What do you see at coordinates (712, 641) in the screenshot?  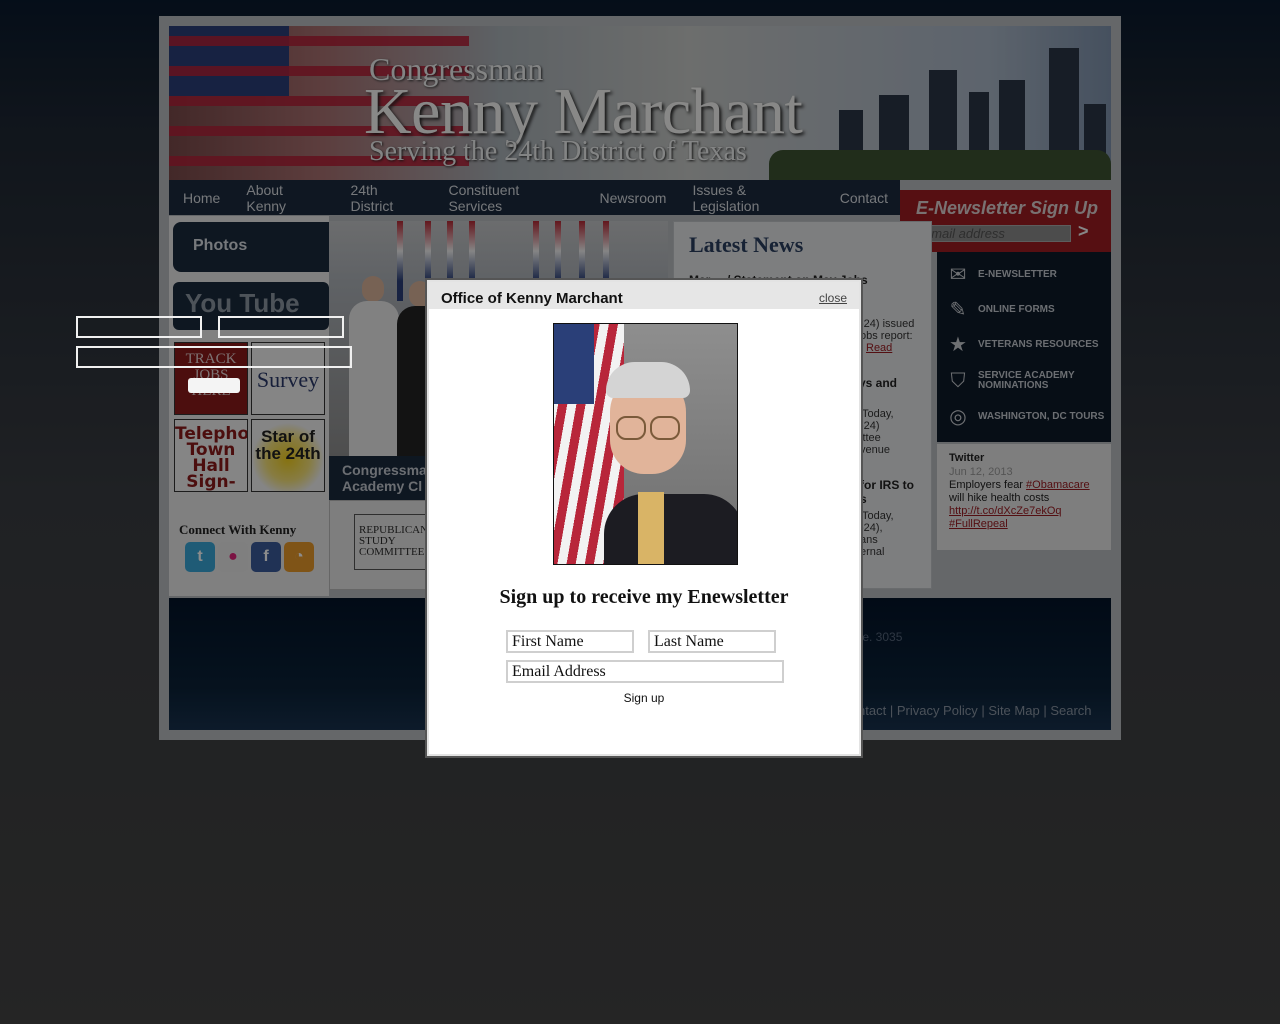 I see `last-name-input: Last Name` at bounding box center [712, 641].